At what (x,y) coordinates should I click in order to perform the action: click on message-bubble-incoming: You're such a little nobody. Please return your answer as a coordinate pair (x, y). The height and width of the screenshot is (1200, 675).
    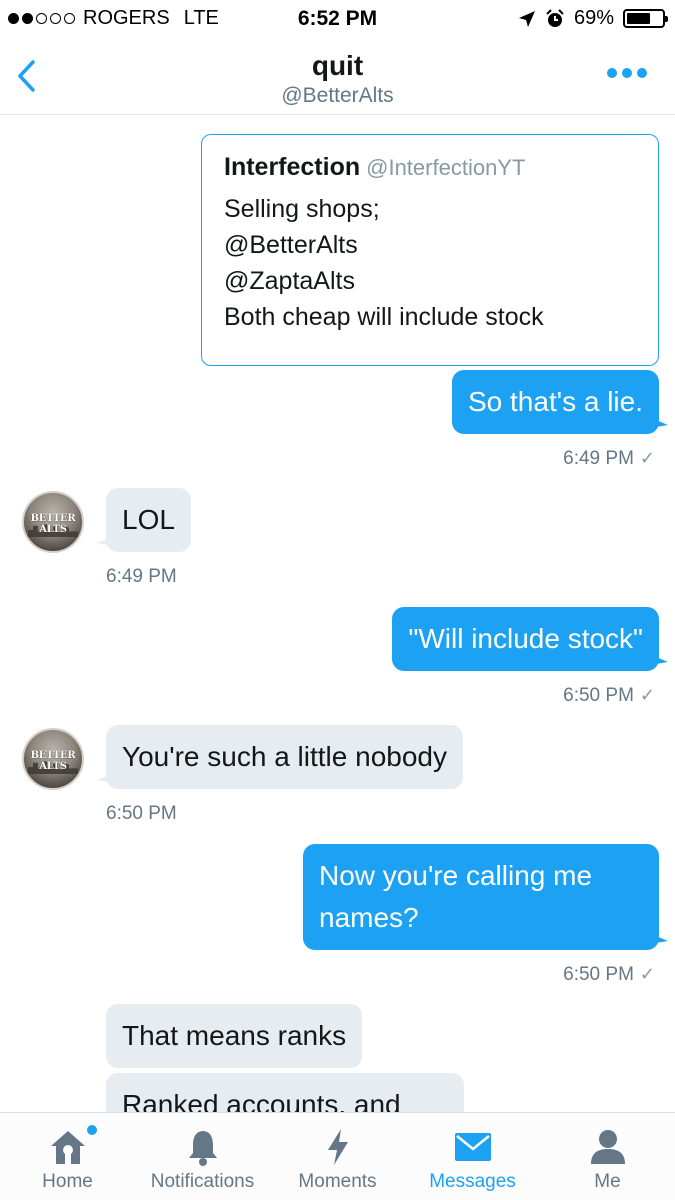
    Looking at the image, I should click on (284, 757).